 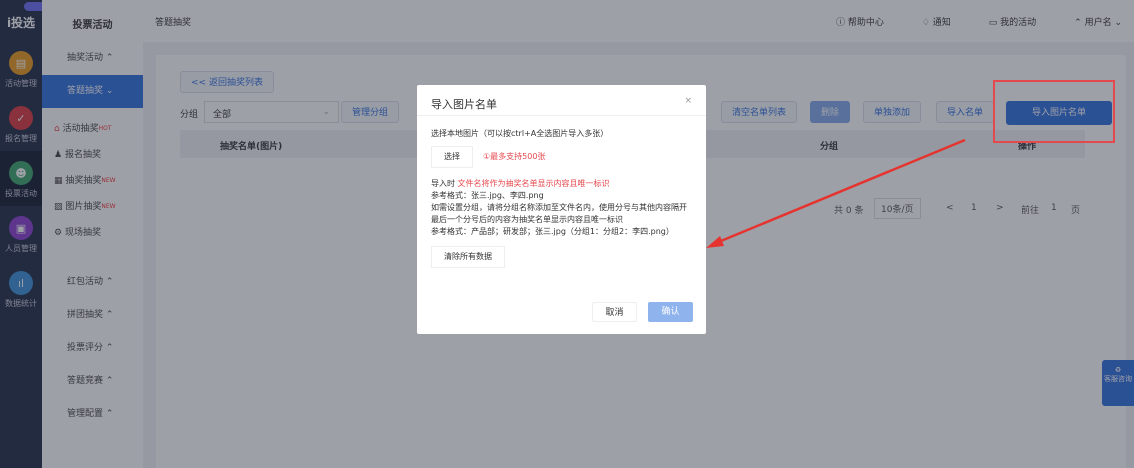 What do you see at coordinates (840, 191) in the screenshot?
I see `arrow-line` at bounding box center [840, 191].